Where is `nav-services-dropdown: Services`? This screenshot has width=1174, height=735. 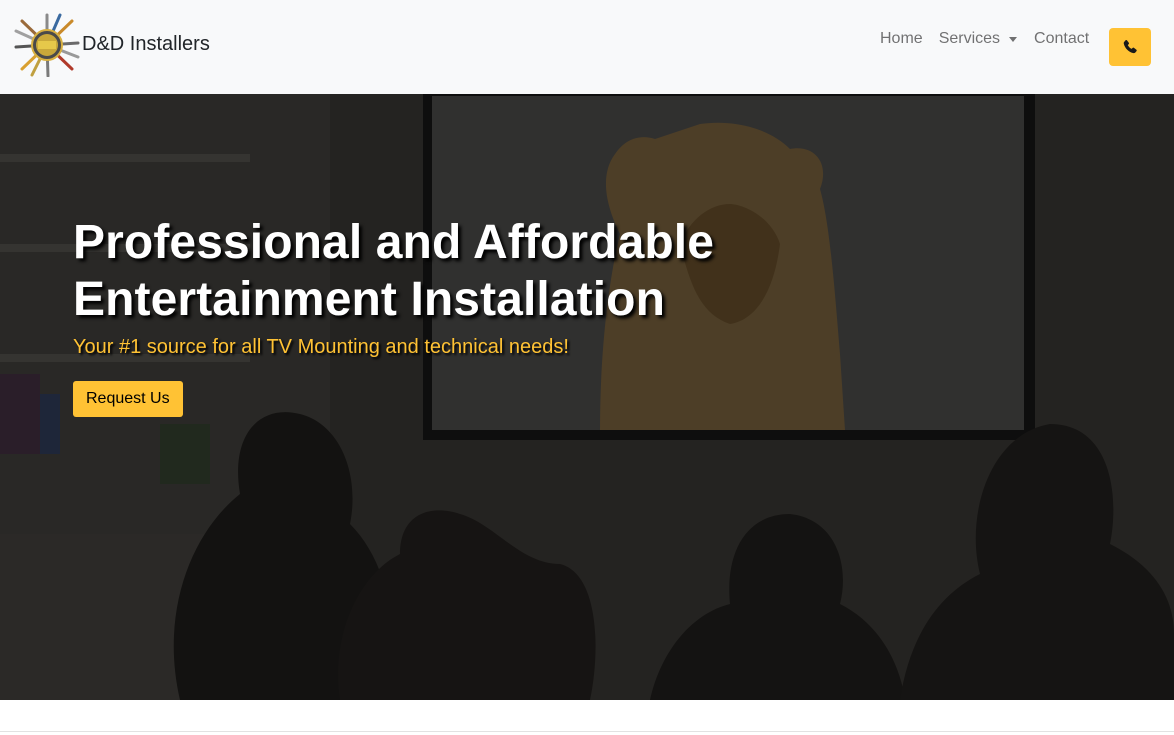
nav-services-dropdown: Services is located at coordinates (978, 39).